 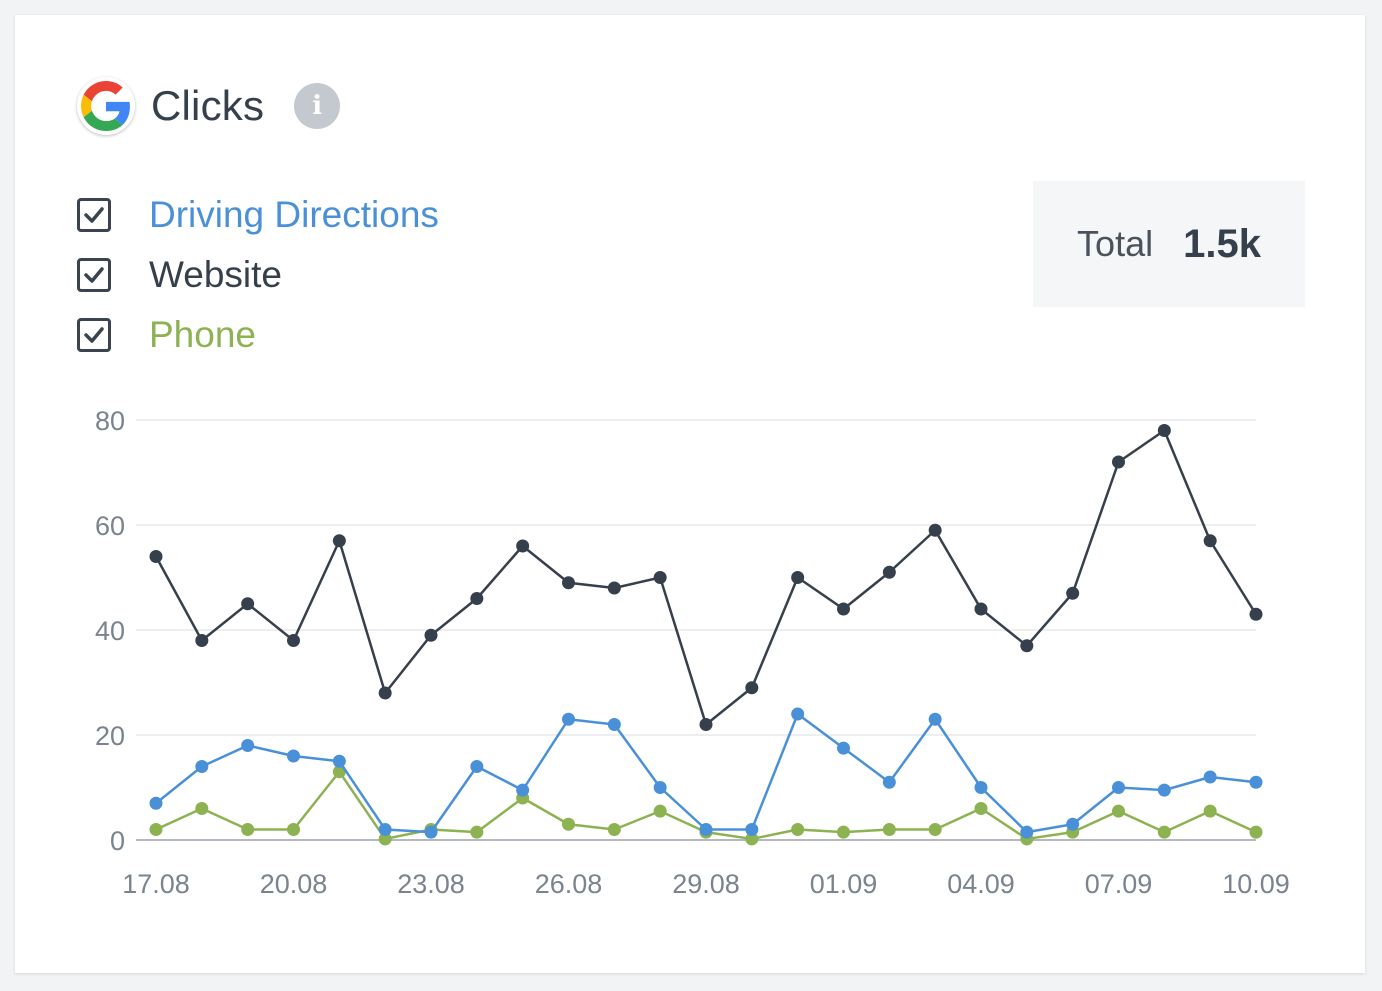 I want to click on y-tick-label: 80, so click(x=110, y=421).